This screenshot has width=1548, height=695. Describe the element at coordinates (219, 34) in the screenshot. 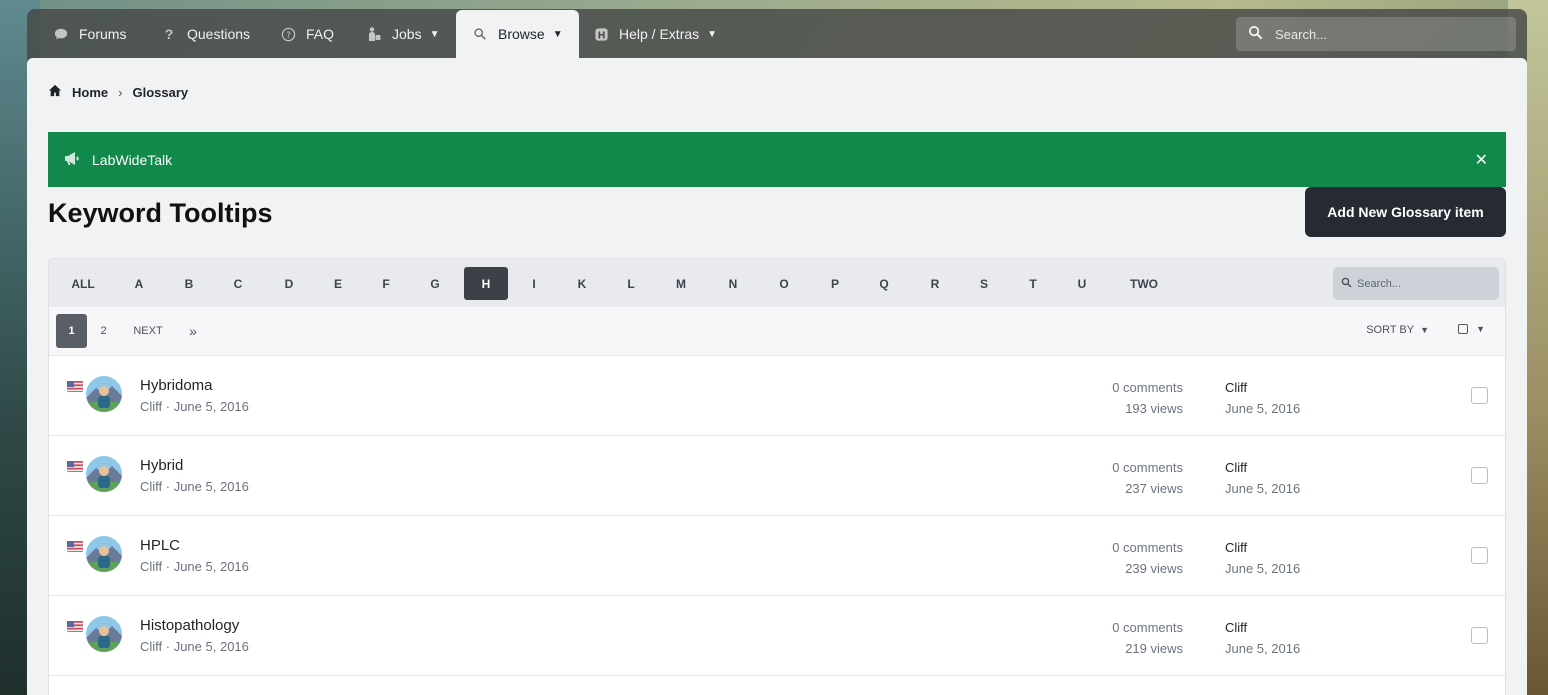

I see `nav-questions-label: Questions` at that location.